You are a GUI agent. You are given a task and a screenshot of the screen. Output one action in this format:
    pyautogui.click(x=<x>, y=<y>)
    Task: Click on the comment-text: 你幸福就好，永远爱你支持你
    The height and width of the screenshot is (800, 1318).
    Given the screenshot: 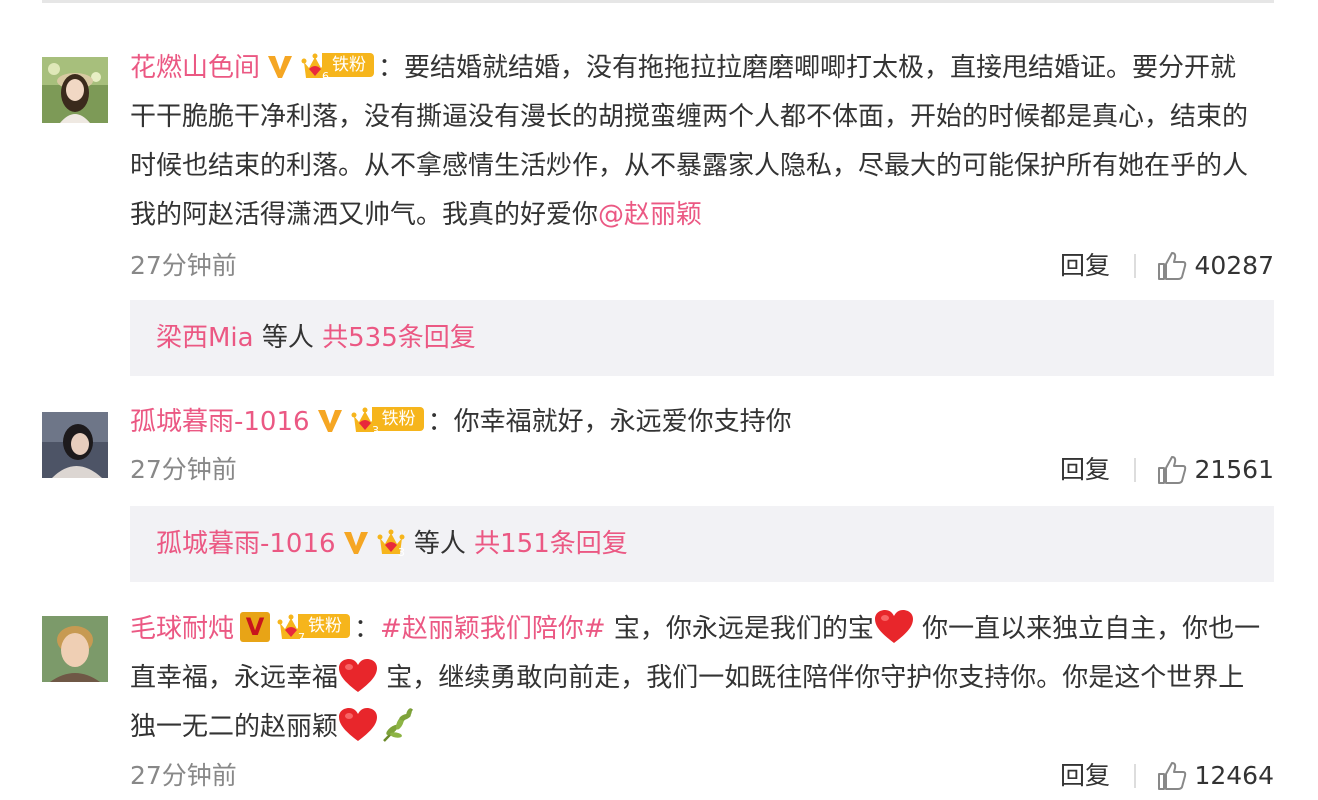 What is the action you would take?
    pyautogui.click(x=622, y=422)
    